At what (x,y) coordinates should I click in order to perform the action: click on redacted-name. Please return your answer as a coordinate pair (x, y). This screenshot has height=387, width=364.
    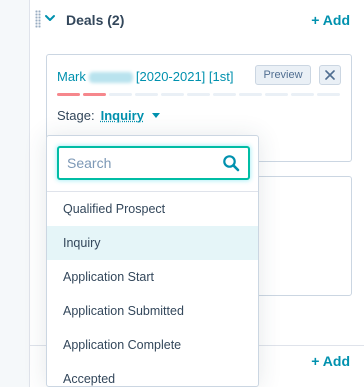
    Looking at the image, I should click on (110, 78).